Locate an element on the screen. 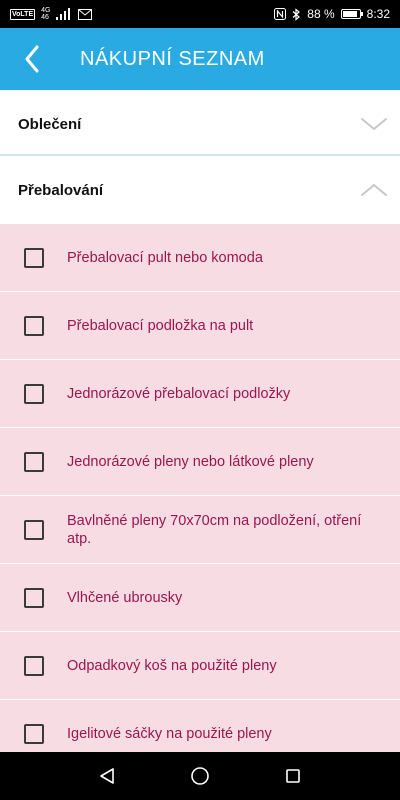  item-label: Vlhčené ubrousky is located at coordinates (125, 597).